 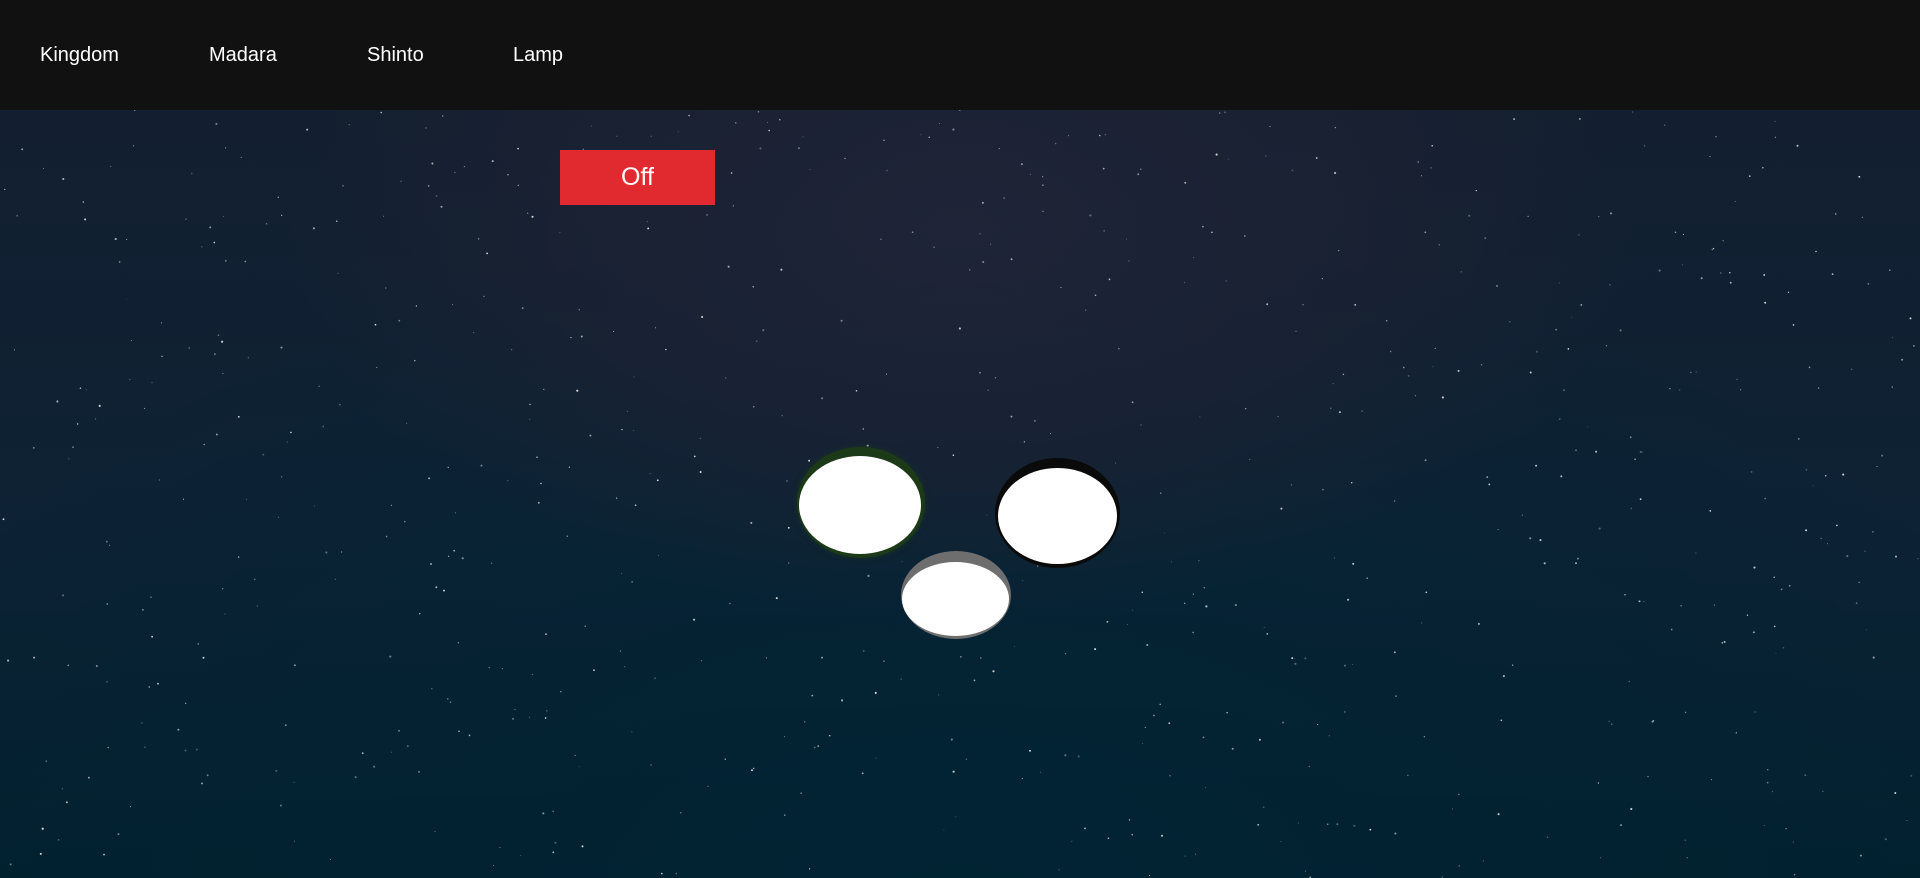 I want to click on nav-link-lamp: Lamp, so click(x=538, y=55).